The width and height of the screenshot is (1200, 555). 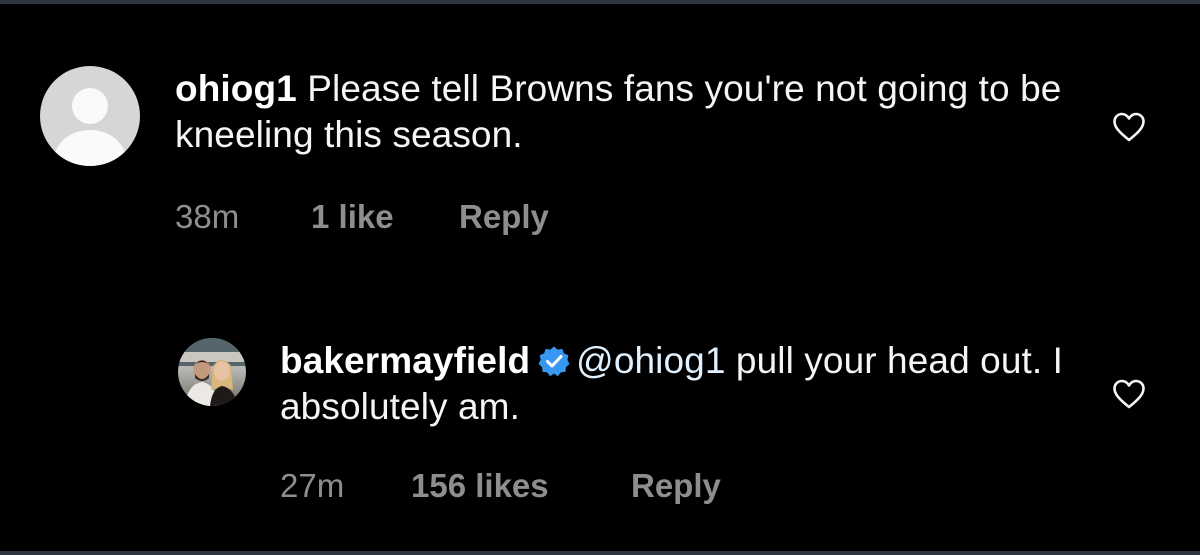 What do you see at coordinates (554, 361) in the screenshot?
I see `verified-badge-icon` at bounding box center [554, 361].